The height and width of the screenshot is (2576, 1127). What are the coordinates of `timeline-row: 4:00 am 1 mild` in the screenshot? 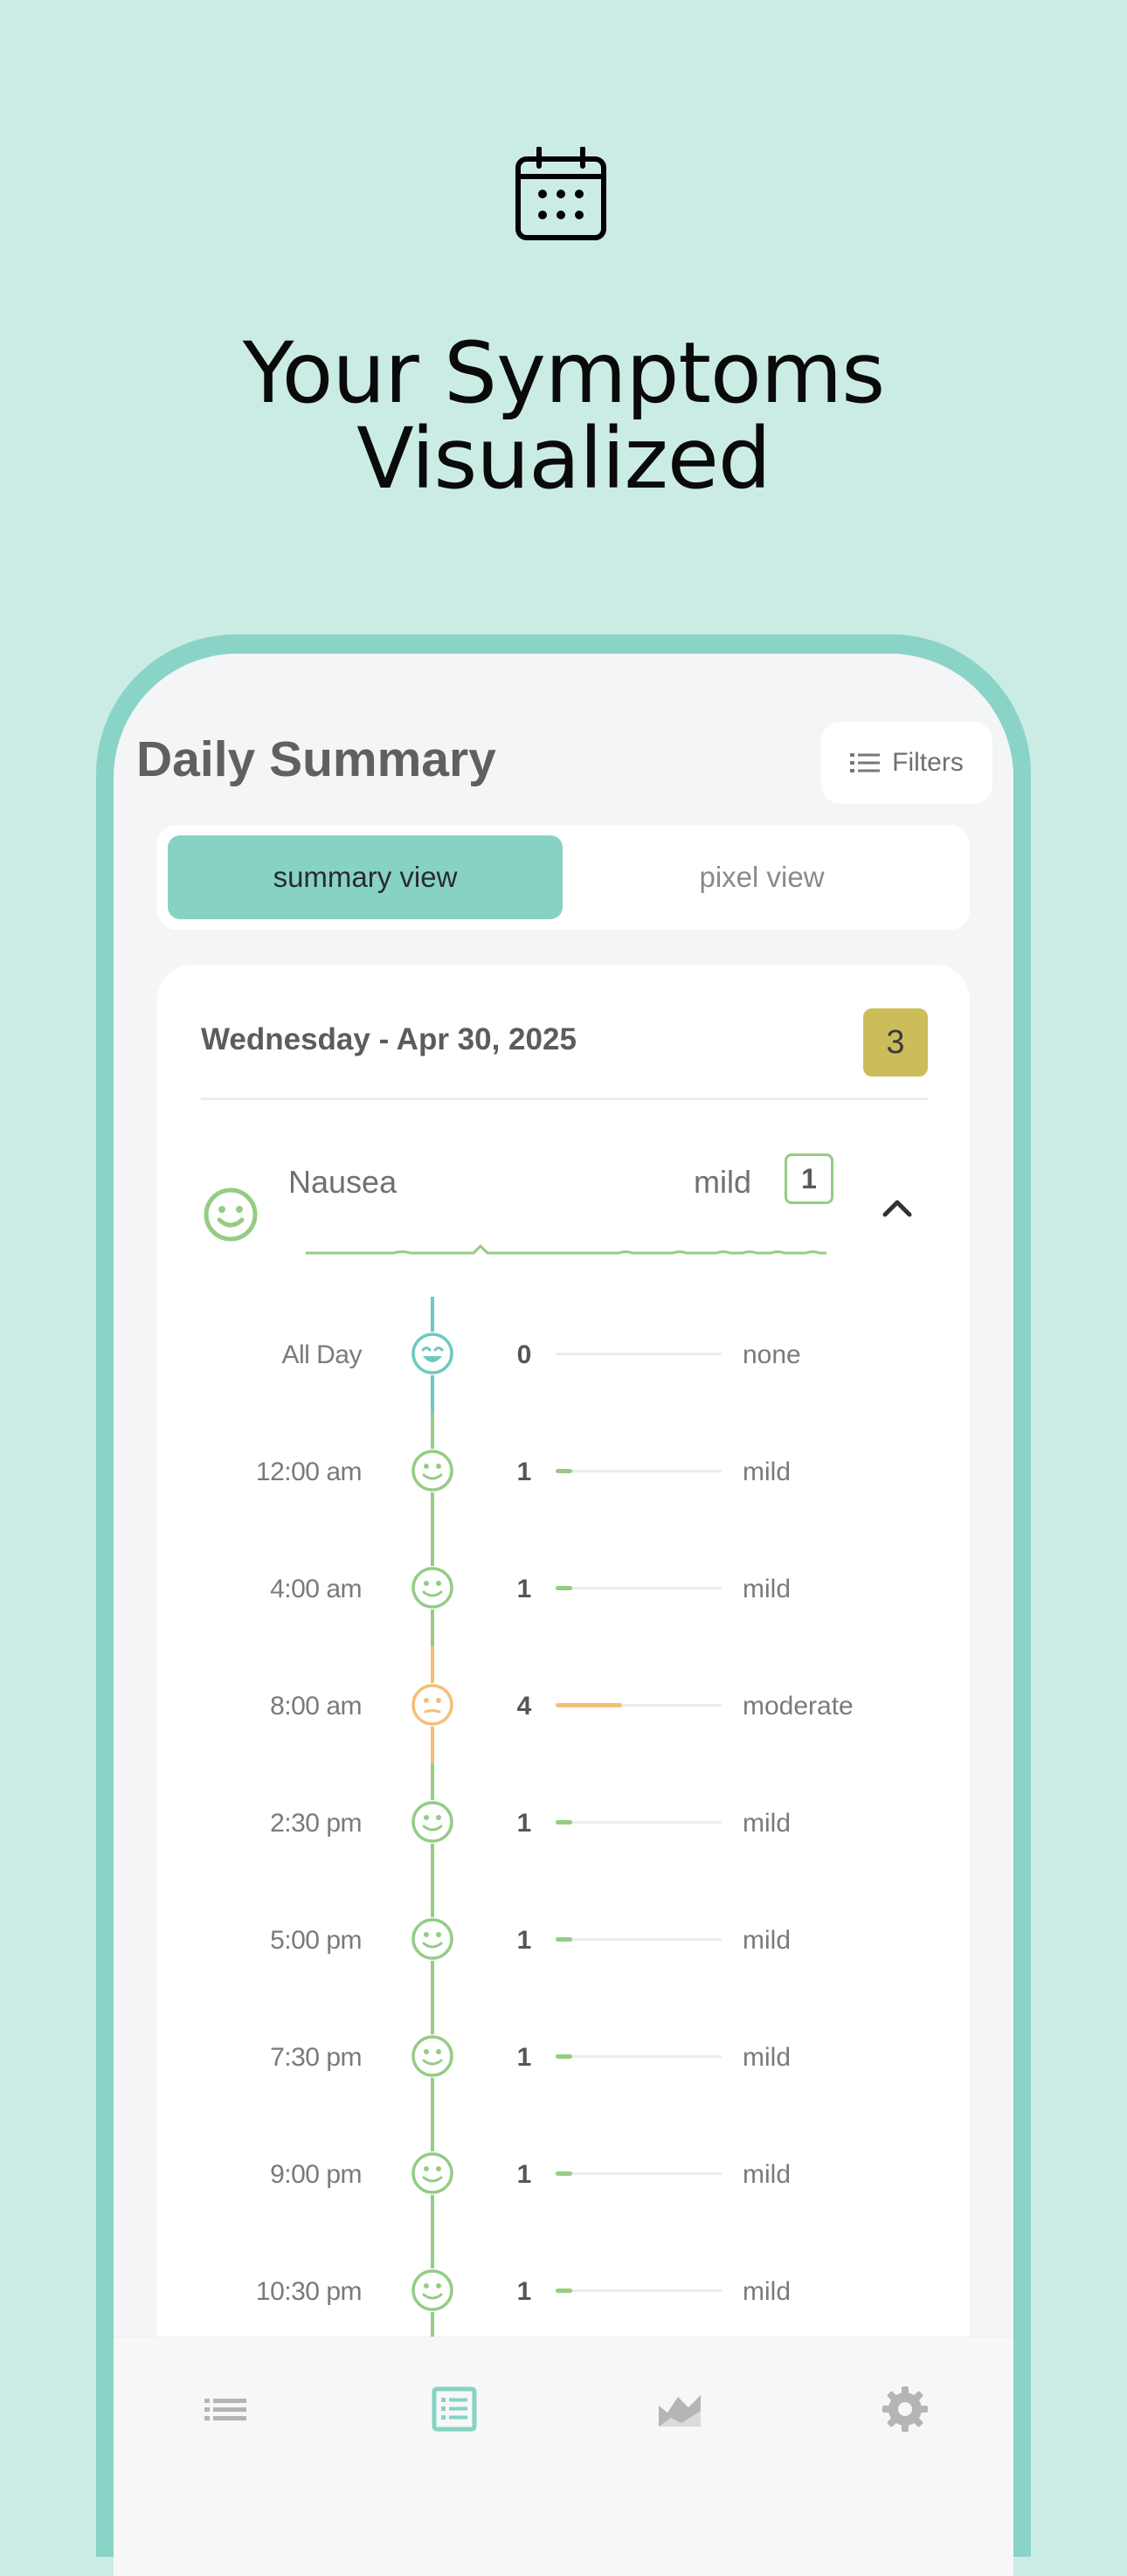 It's located at (563, 1589).